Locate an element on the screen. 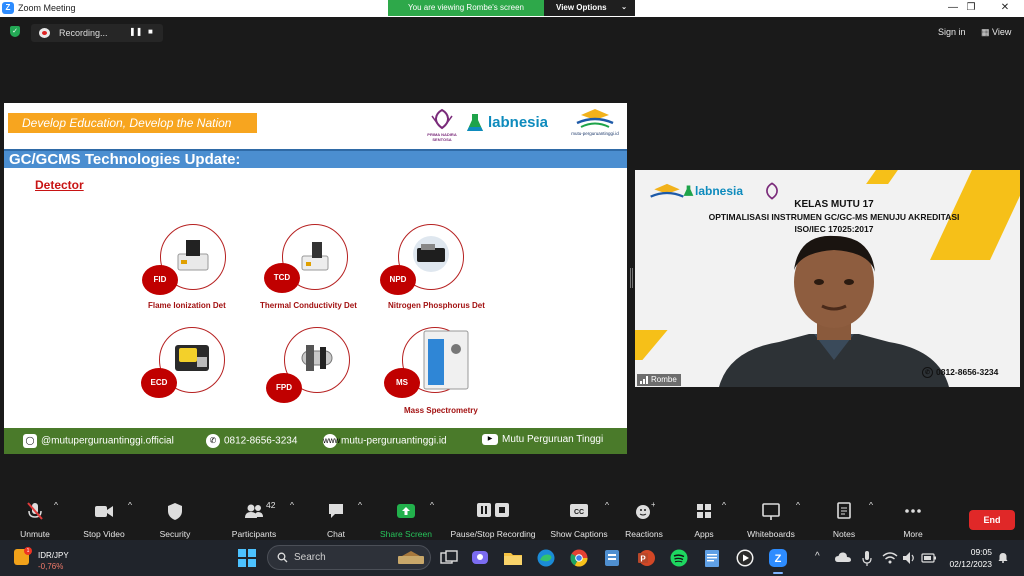  file-explorer-icon is located at coordinates (513, 558).